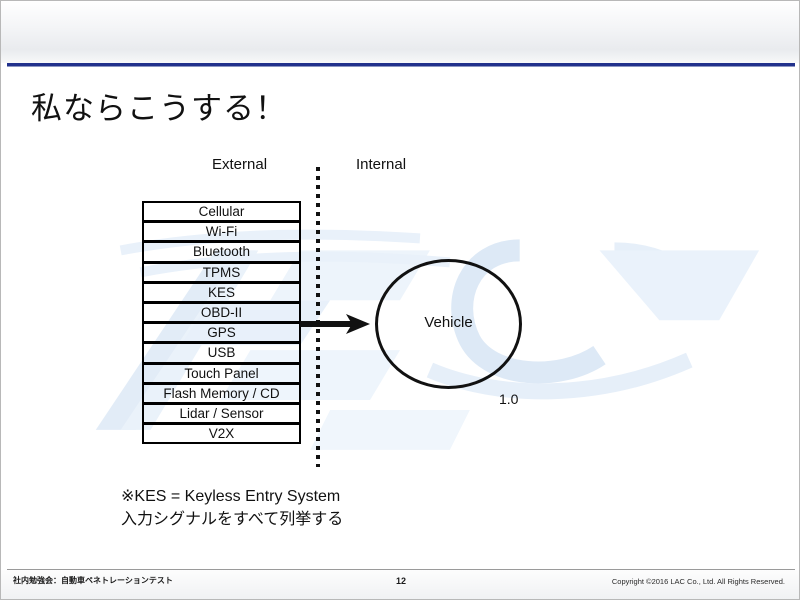  Describe the element at coordinates (221, 252) in the screenshot. I see `table-row: Bluetooth` at that location.